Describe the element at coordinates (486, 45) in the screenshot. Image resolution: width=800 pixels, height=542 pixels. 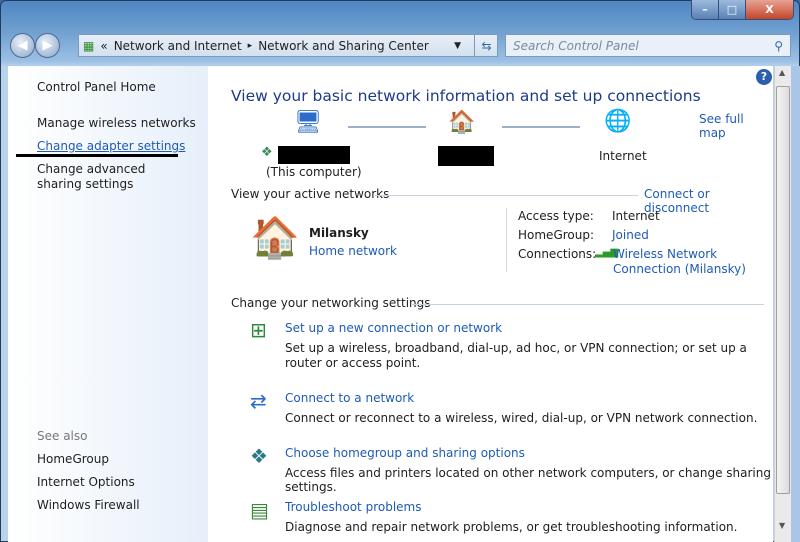
I see `refresh-button: ⇆` at that location.